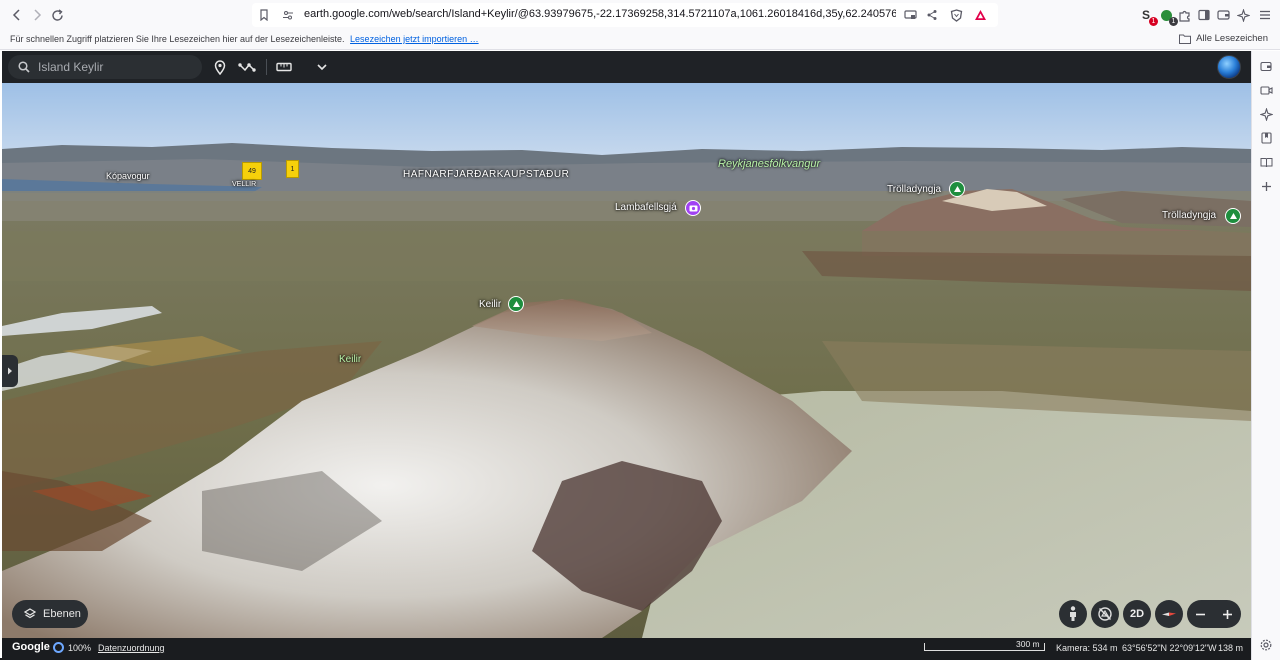  I want to click on map-label-hafnarfjardar: HAFNARFJARÐARKAUPSTAÐUR, so click(486, 174).